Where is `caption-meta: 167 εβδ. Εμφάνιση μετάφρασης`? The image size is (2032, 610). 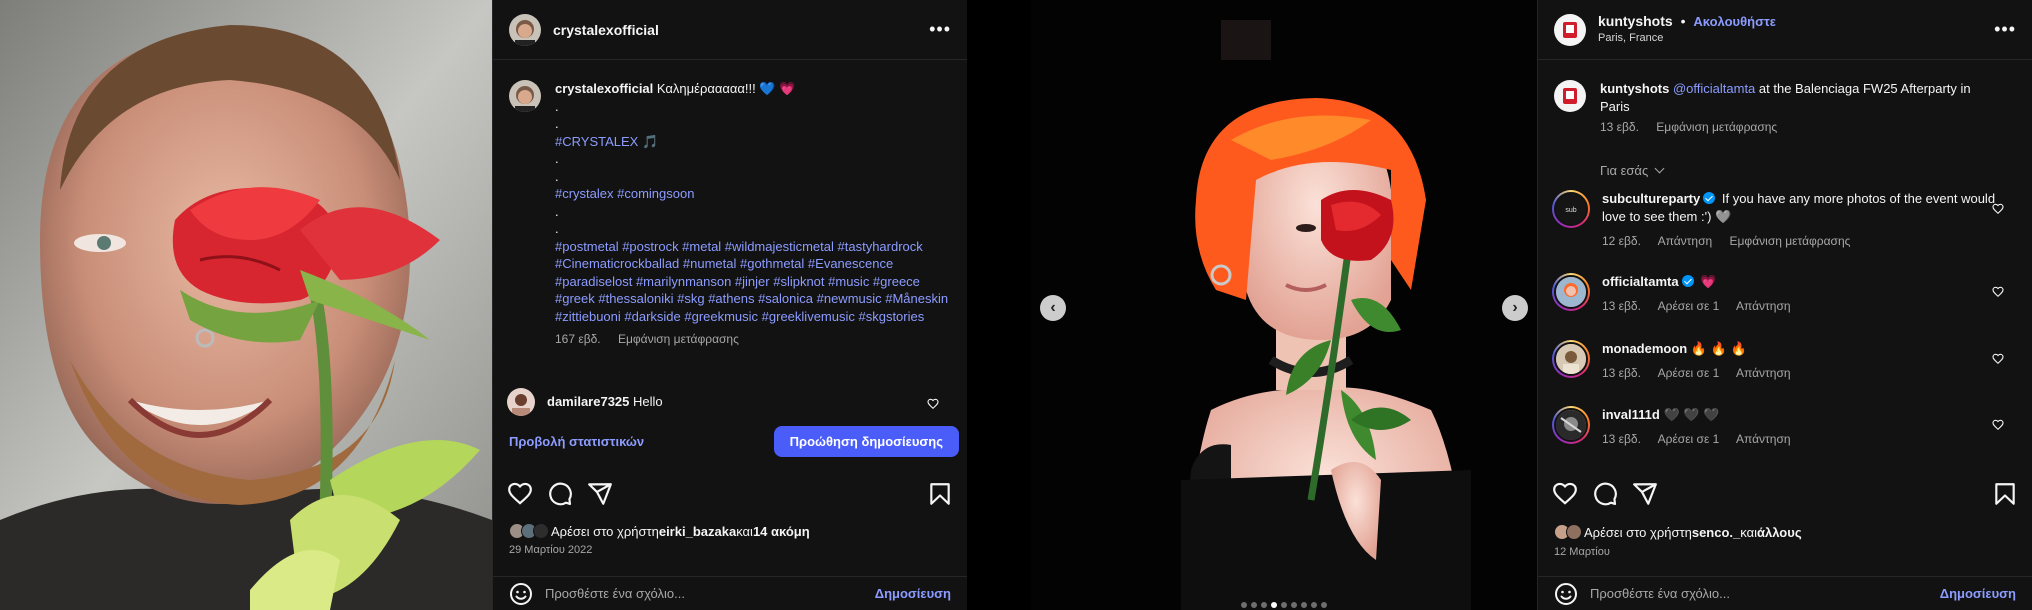
caption-meta: 167 εβδ. Εμφάνιση μετάφρασης is located at coordinates (755, 340).